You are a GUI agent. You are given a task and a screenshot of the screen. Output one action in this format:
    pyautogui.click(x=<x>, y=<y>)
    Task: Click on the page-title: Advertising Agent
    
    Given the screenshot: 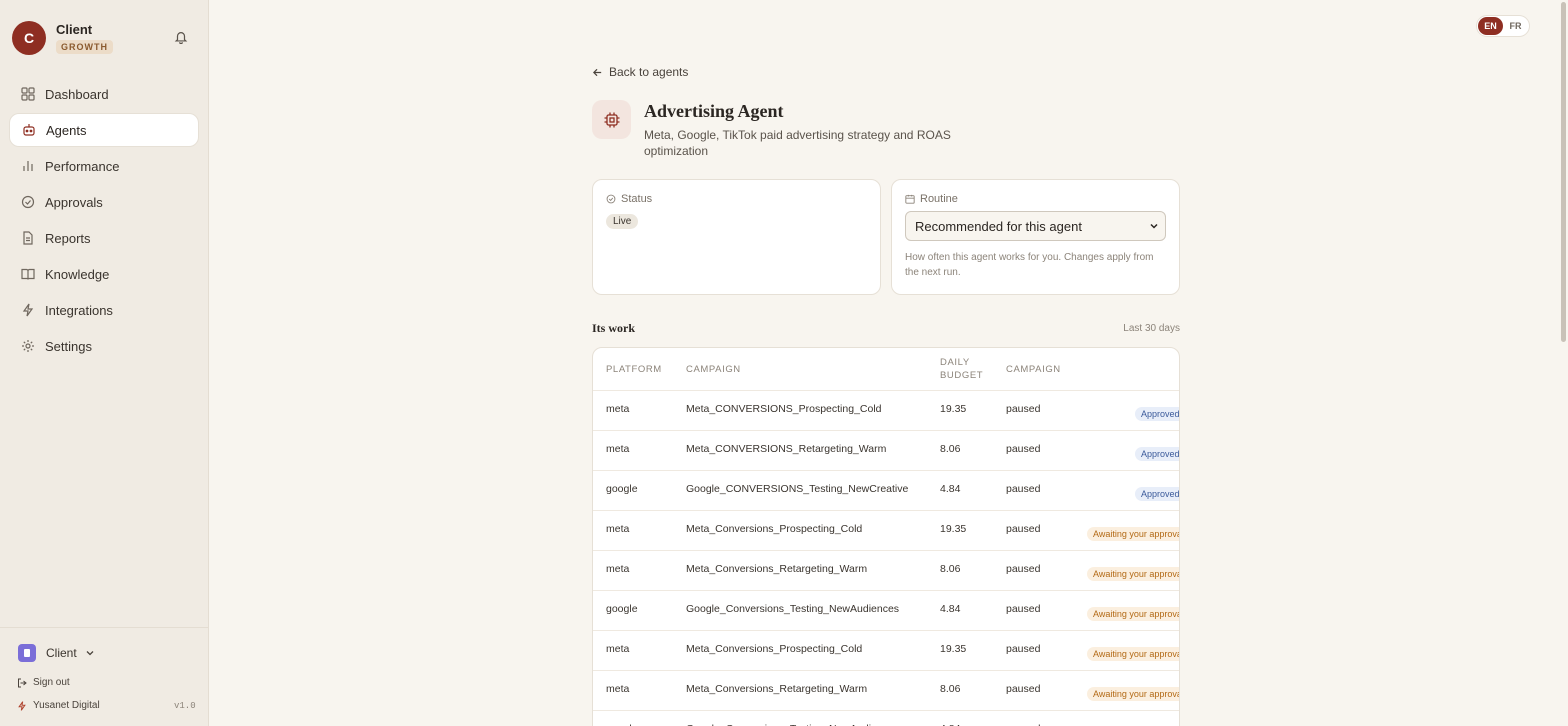 What is the action you would take?
    pyautogui.click(x=714, y=111)
    